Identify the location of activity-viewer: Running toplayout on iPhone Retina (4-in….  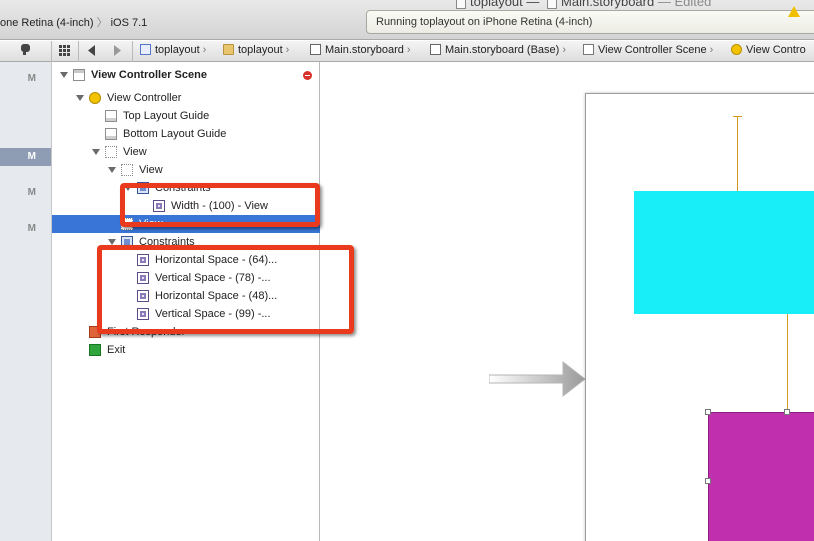
(590, 22).